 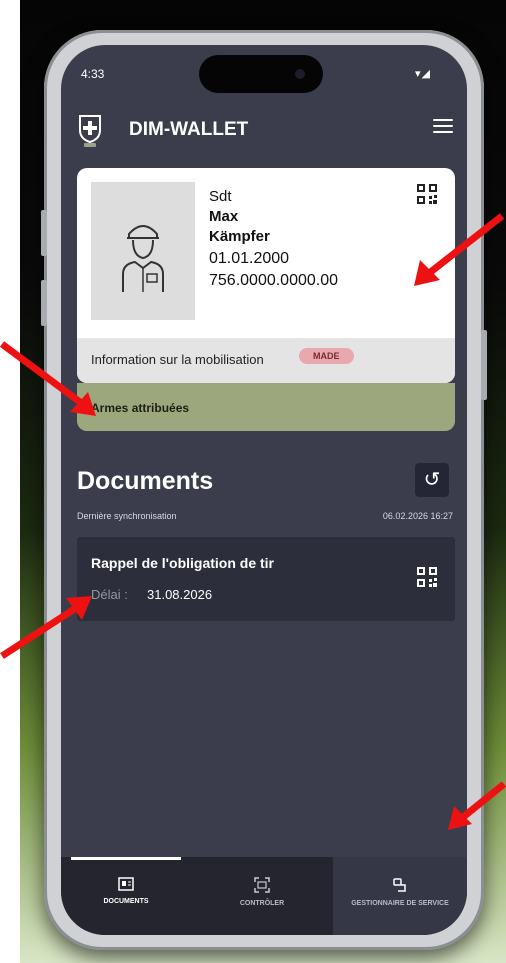 What do you see at coordinates (177, 359) in the screenshot?
I see `mobilization-label: Information sur la mobilisation` at bounding box center [177, 359].